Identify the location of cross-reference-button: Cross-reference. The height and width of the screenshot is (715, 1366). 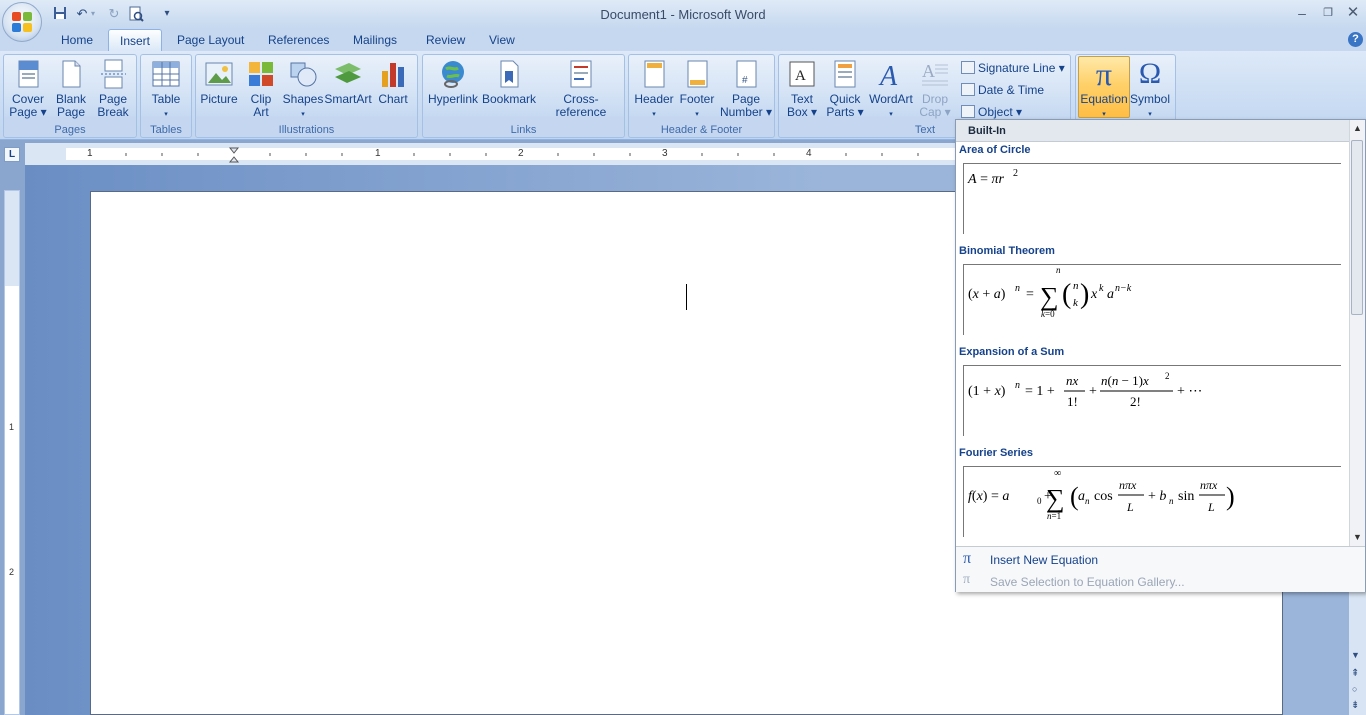
(581, 89).